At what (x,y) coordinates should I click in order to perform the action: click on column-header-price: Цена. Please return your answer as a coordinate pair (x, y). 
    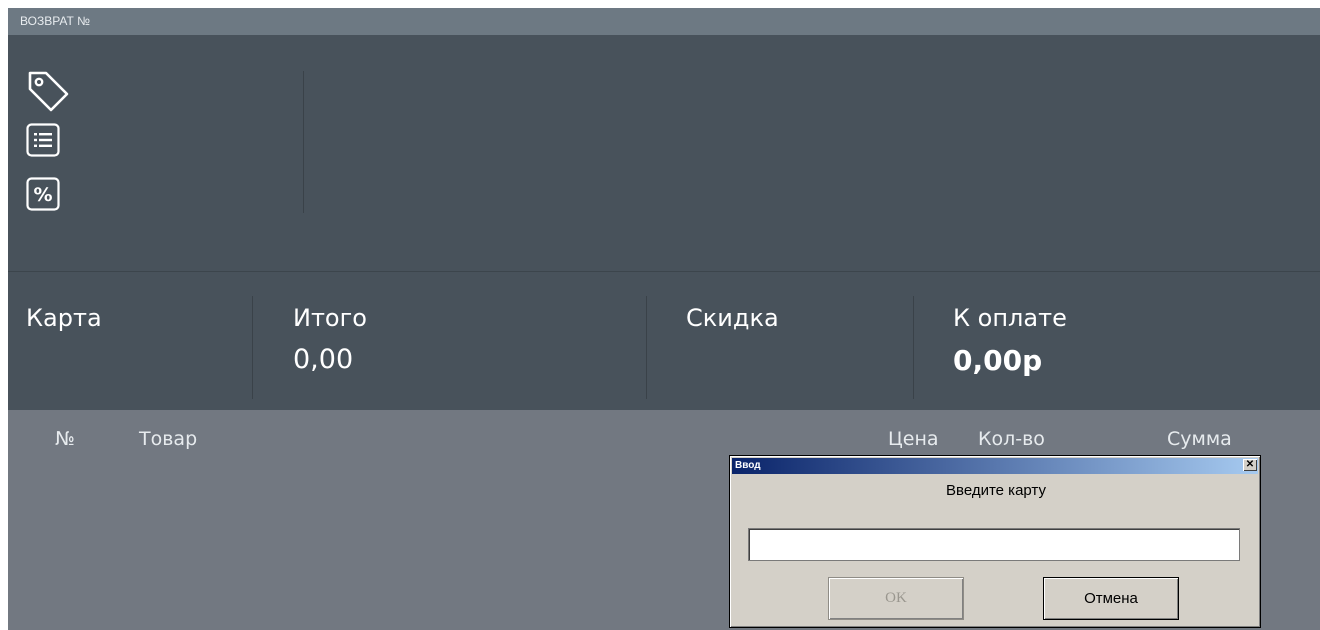
    Looking at the image, I should click on (913, 439).